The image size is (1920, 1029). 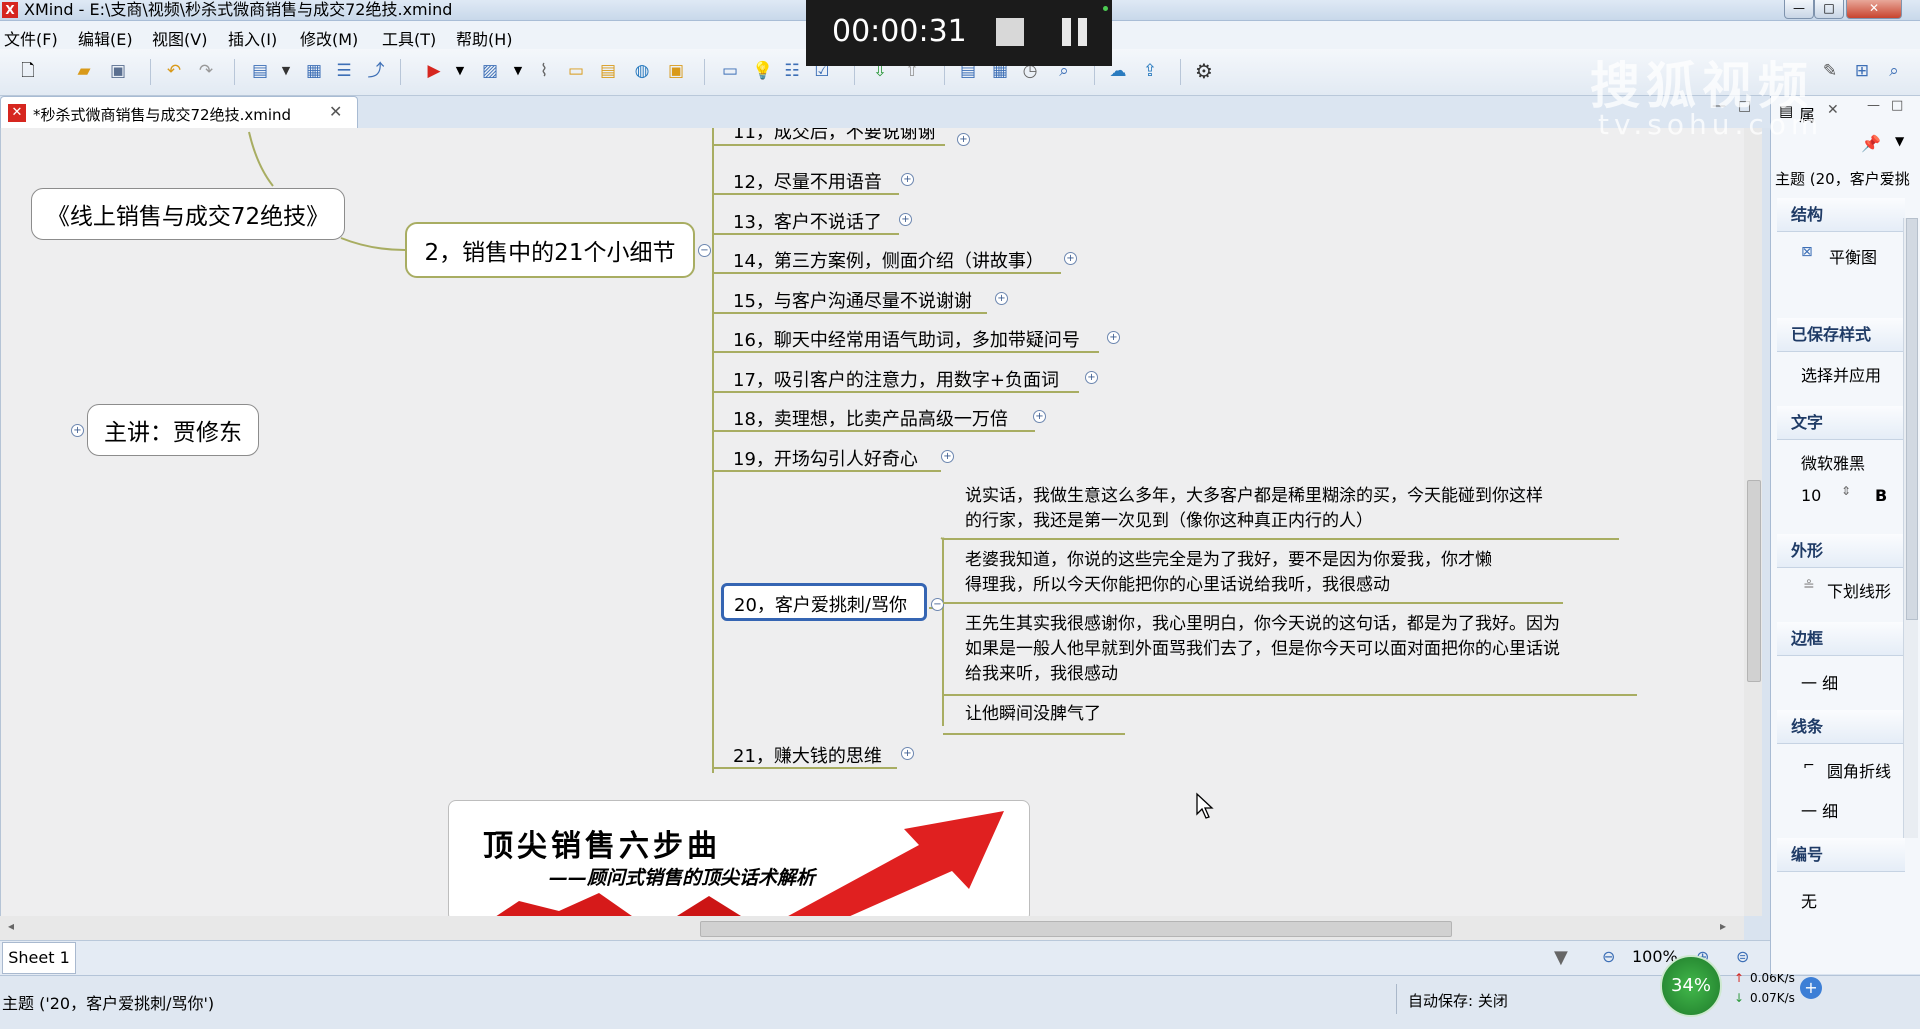 What do you see at coordinates (792, 71) in the screenshot?
I see `outline-icon: ☷` at bounding box center [792, 71].